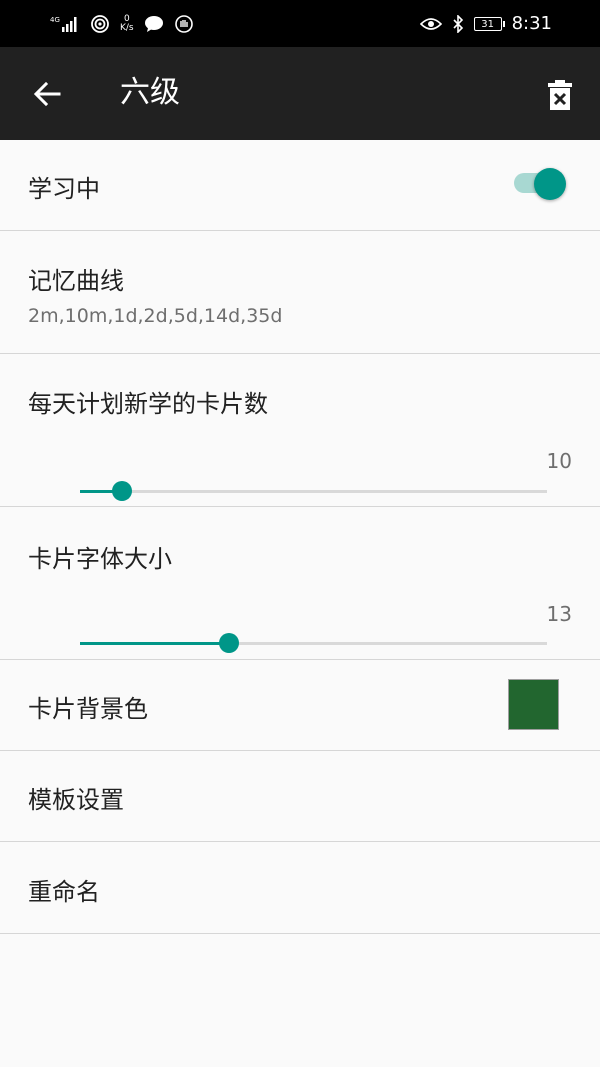  Describe the element at coordinates (64, 189) in the screenshot. I see `setting-learning-label: 学习中` at that location.